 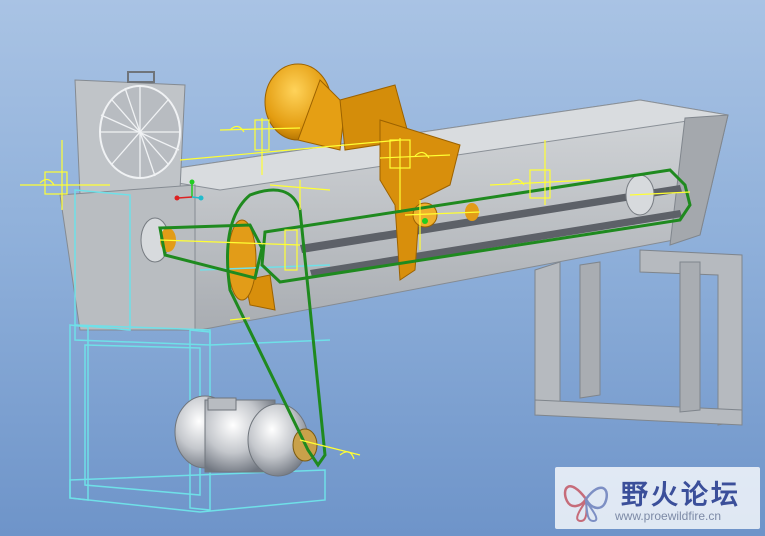 I want to click on butterfly-logo-icon, so click(x=585, y=504).